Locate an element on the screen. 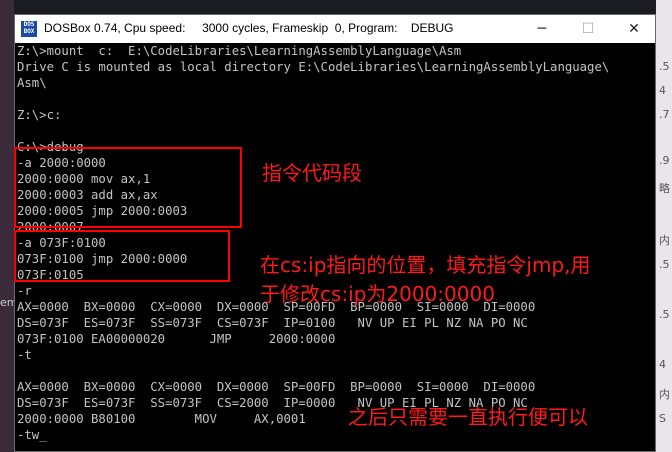  background-text-fragment: 略 is located at coordinates (664, 188).